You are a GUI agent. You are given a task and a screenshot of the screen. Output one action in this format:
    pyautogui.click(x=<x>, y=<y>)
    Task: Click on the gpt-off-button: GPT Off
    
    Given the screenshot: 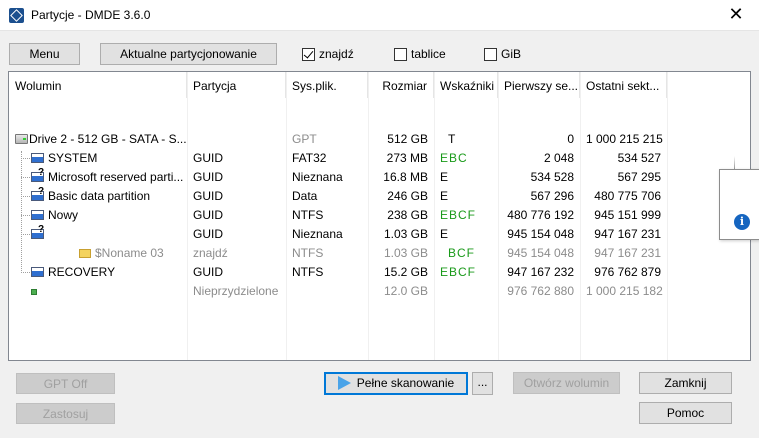 What is the action you would take?
    pyautogui.click(x=65, y=383)
    